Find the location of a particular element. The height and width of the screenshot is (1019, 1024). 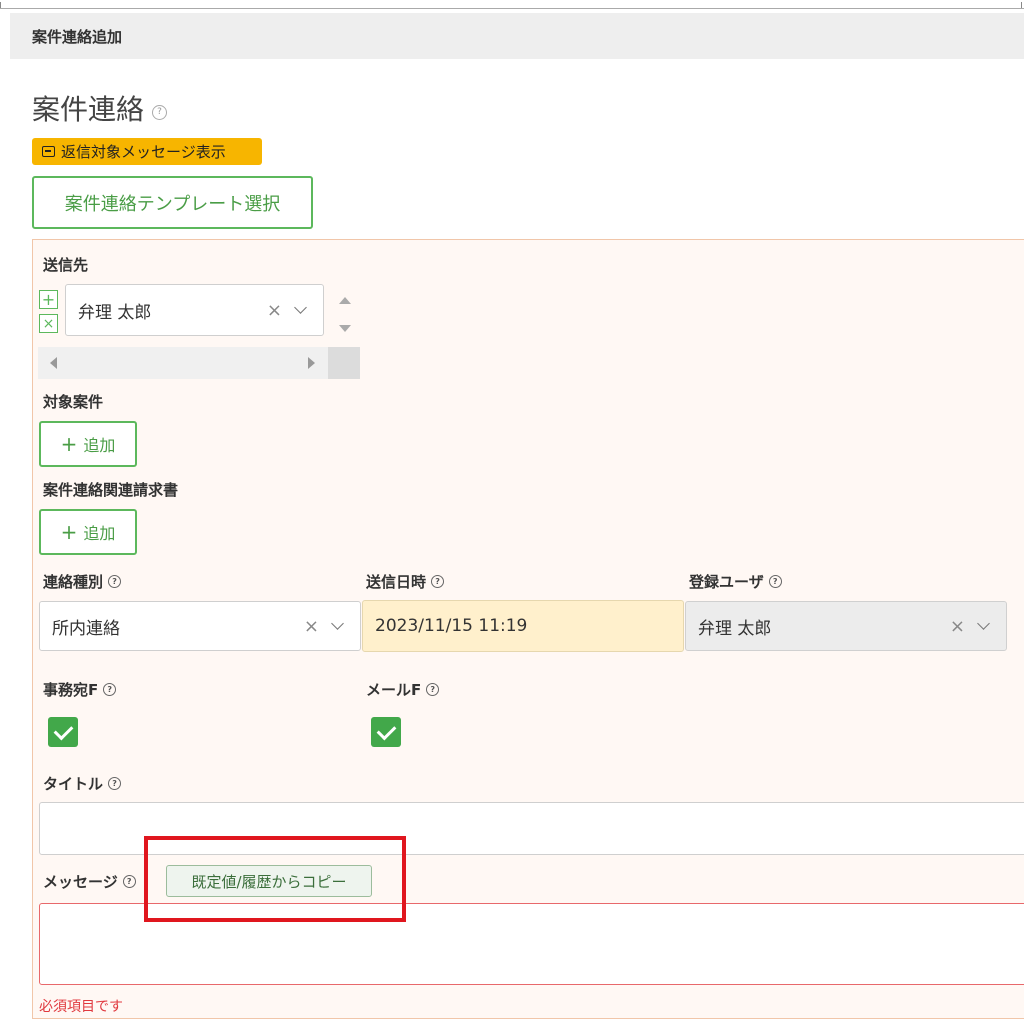

add-related-invoice-button: + 追加 is located at coordinates (88, 532).